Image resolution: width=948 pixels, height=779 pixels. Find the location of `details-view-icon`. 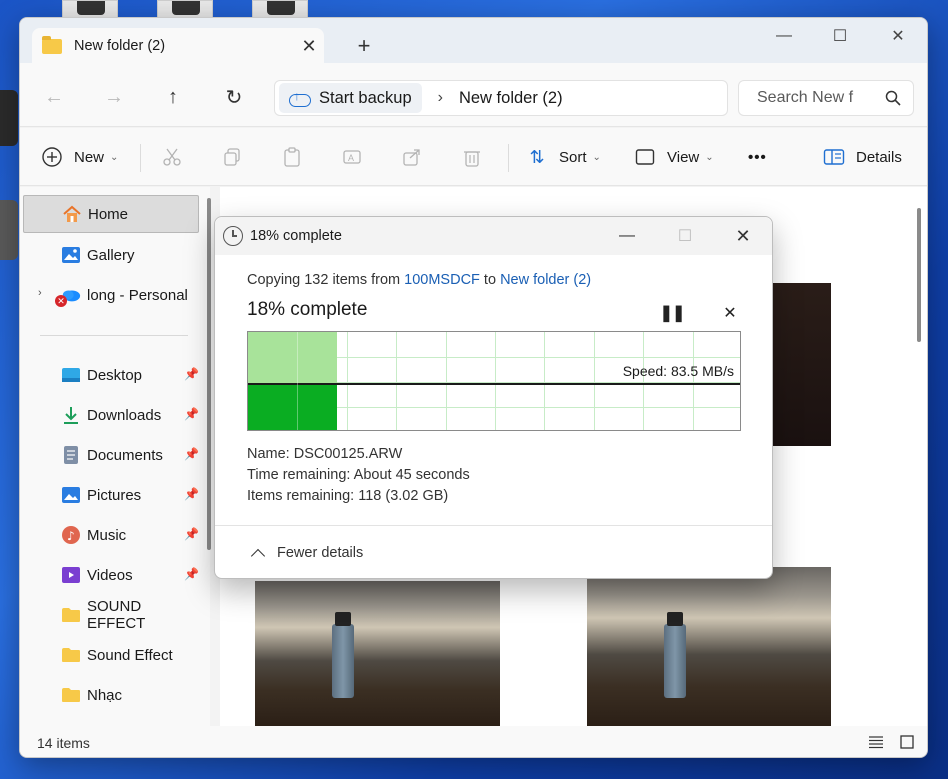

details-view-icon is located at coordinates (876, 742).